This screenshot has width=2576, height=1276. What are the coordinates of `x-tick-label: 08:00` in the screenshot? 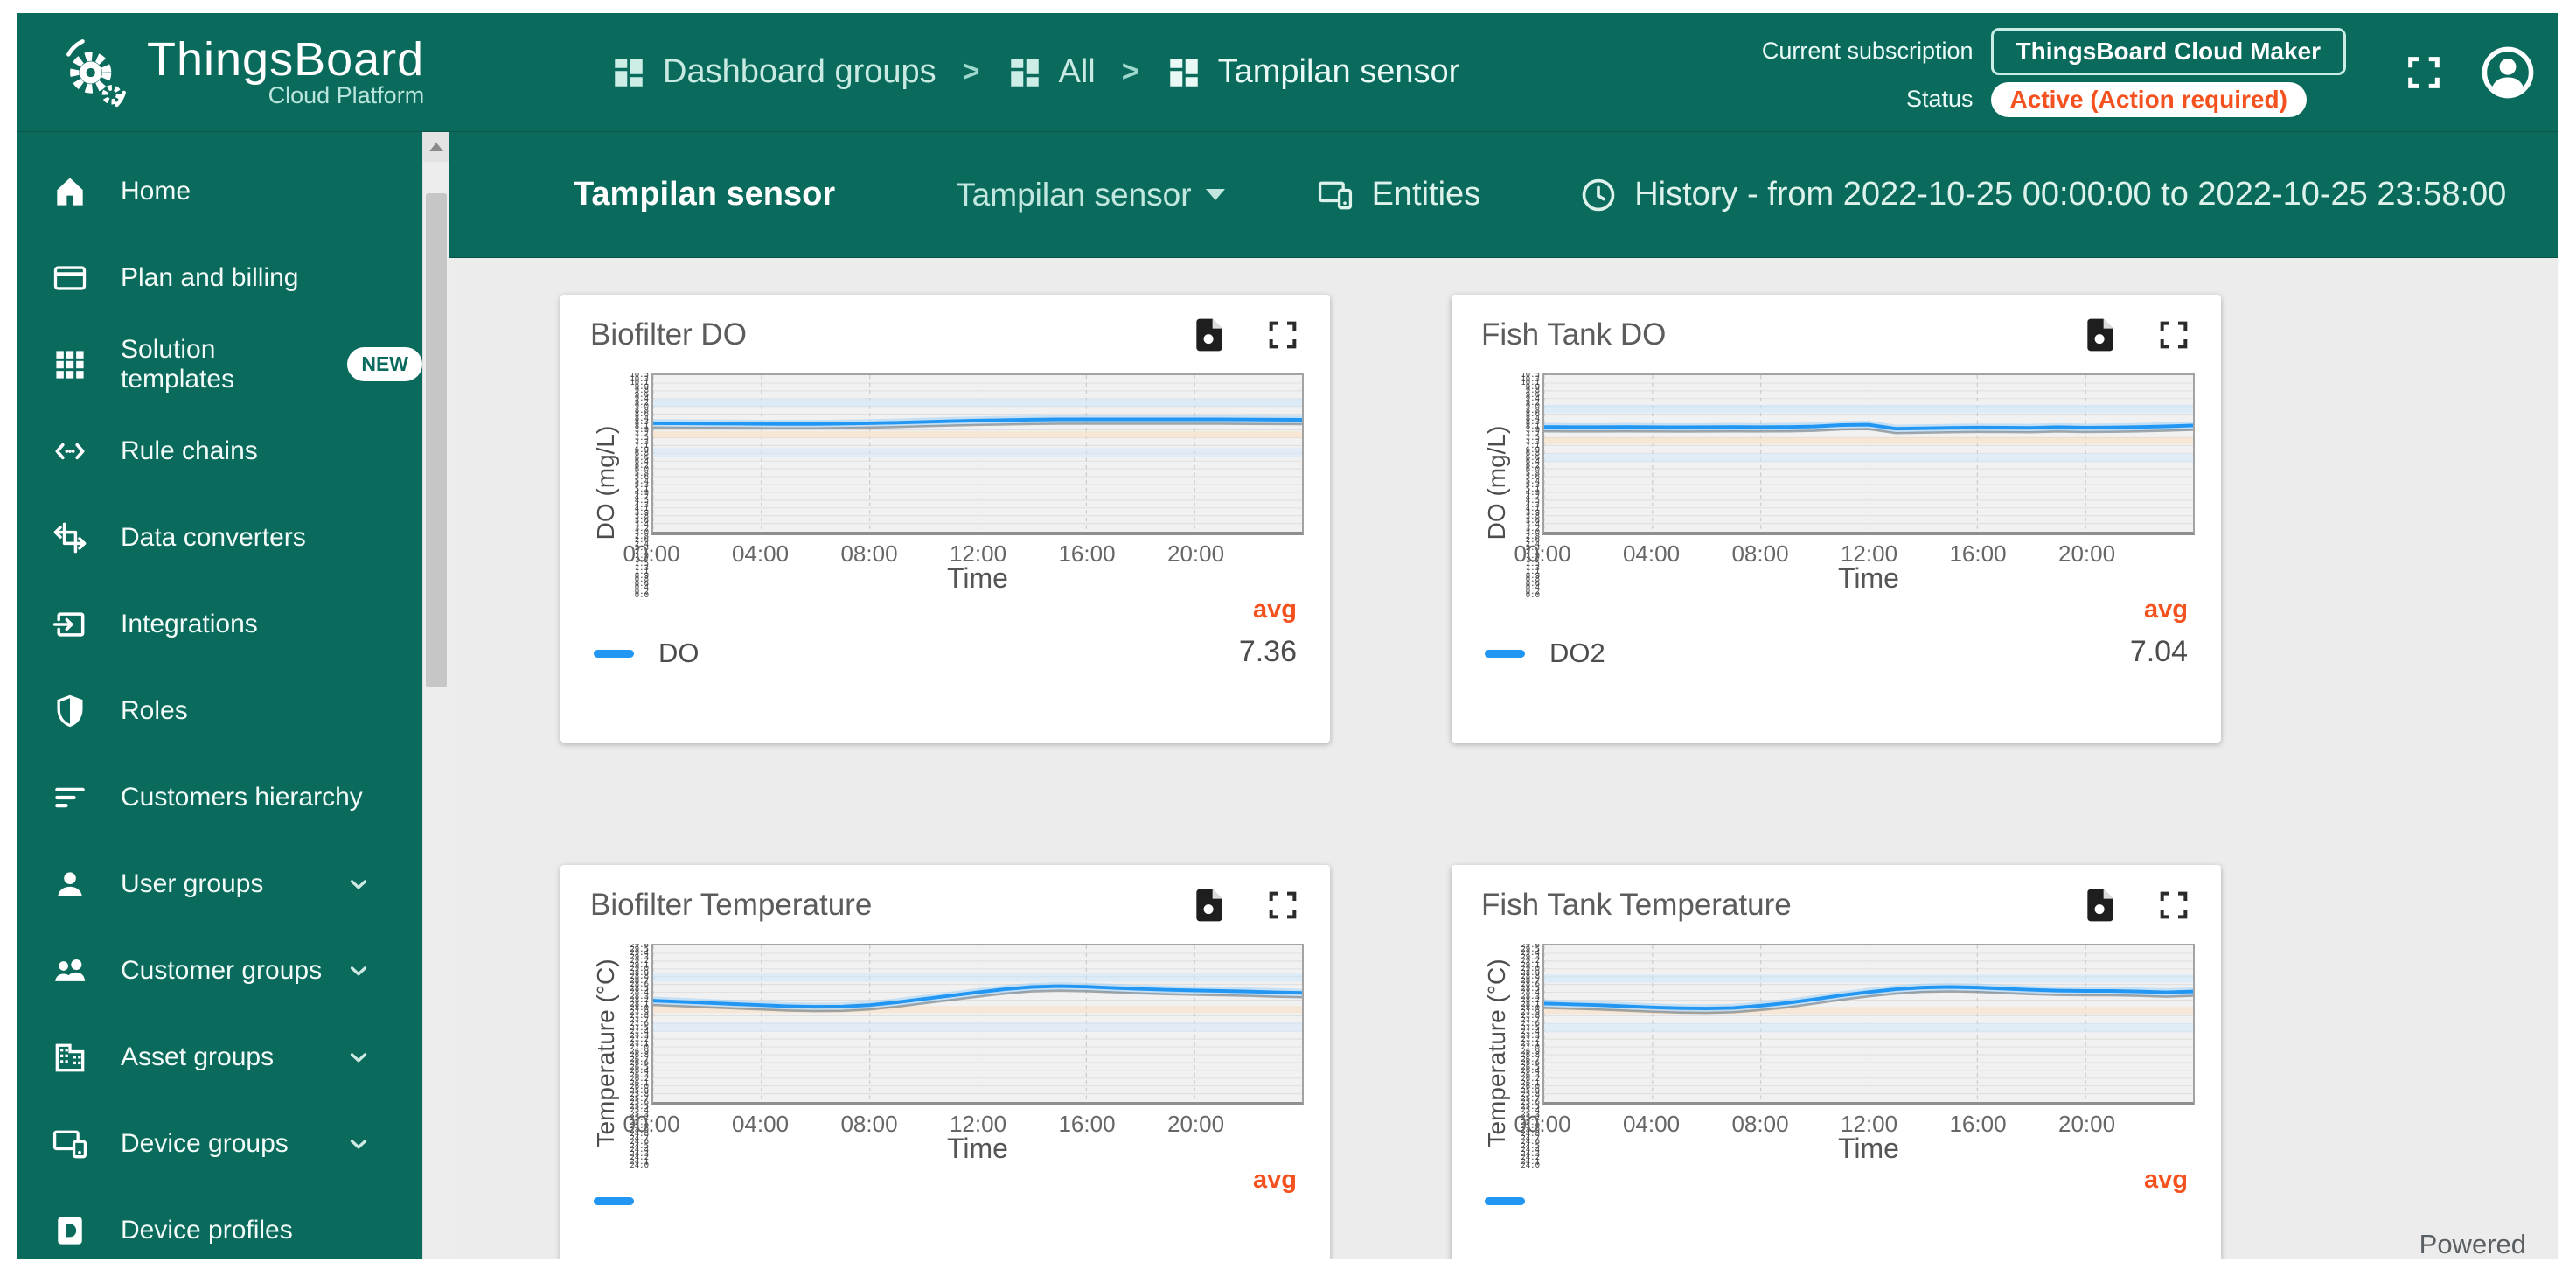 It's located at (869, 553).